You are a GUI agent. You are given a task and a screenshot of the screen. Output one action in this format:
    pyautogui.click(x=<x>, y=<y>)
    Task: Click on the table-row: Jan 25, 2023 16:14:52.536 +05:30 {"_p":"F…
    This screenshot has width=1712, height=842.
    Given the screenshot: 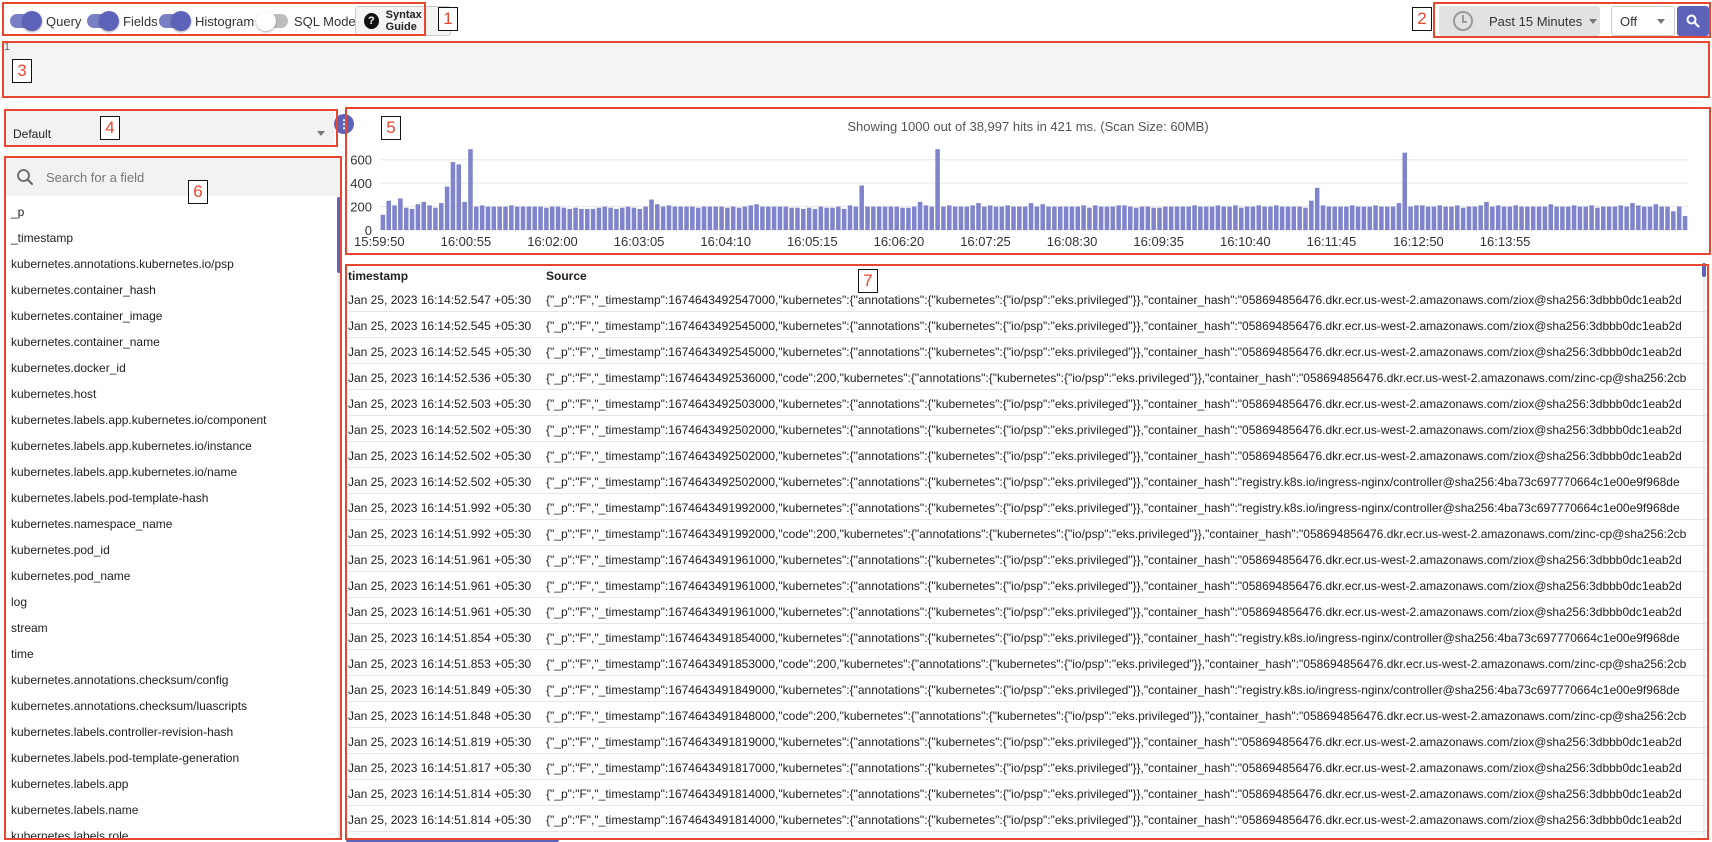 What is the action you would take?
    pyautogui.click(x=1028, y=377)
    